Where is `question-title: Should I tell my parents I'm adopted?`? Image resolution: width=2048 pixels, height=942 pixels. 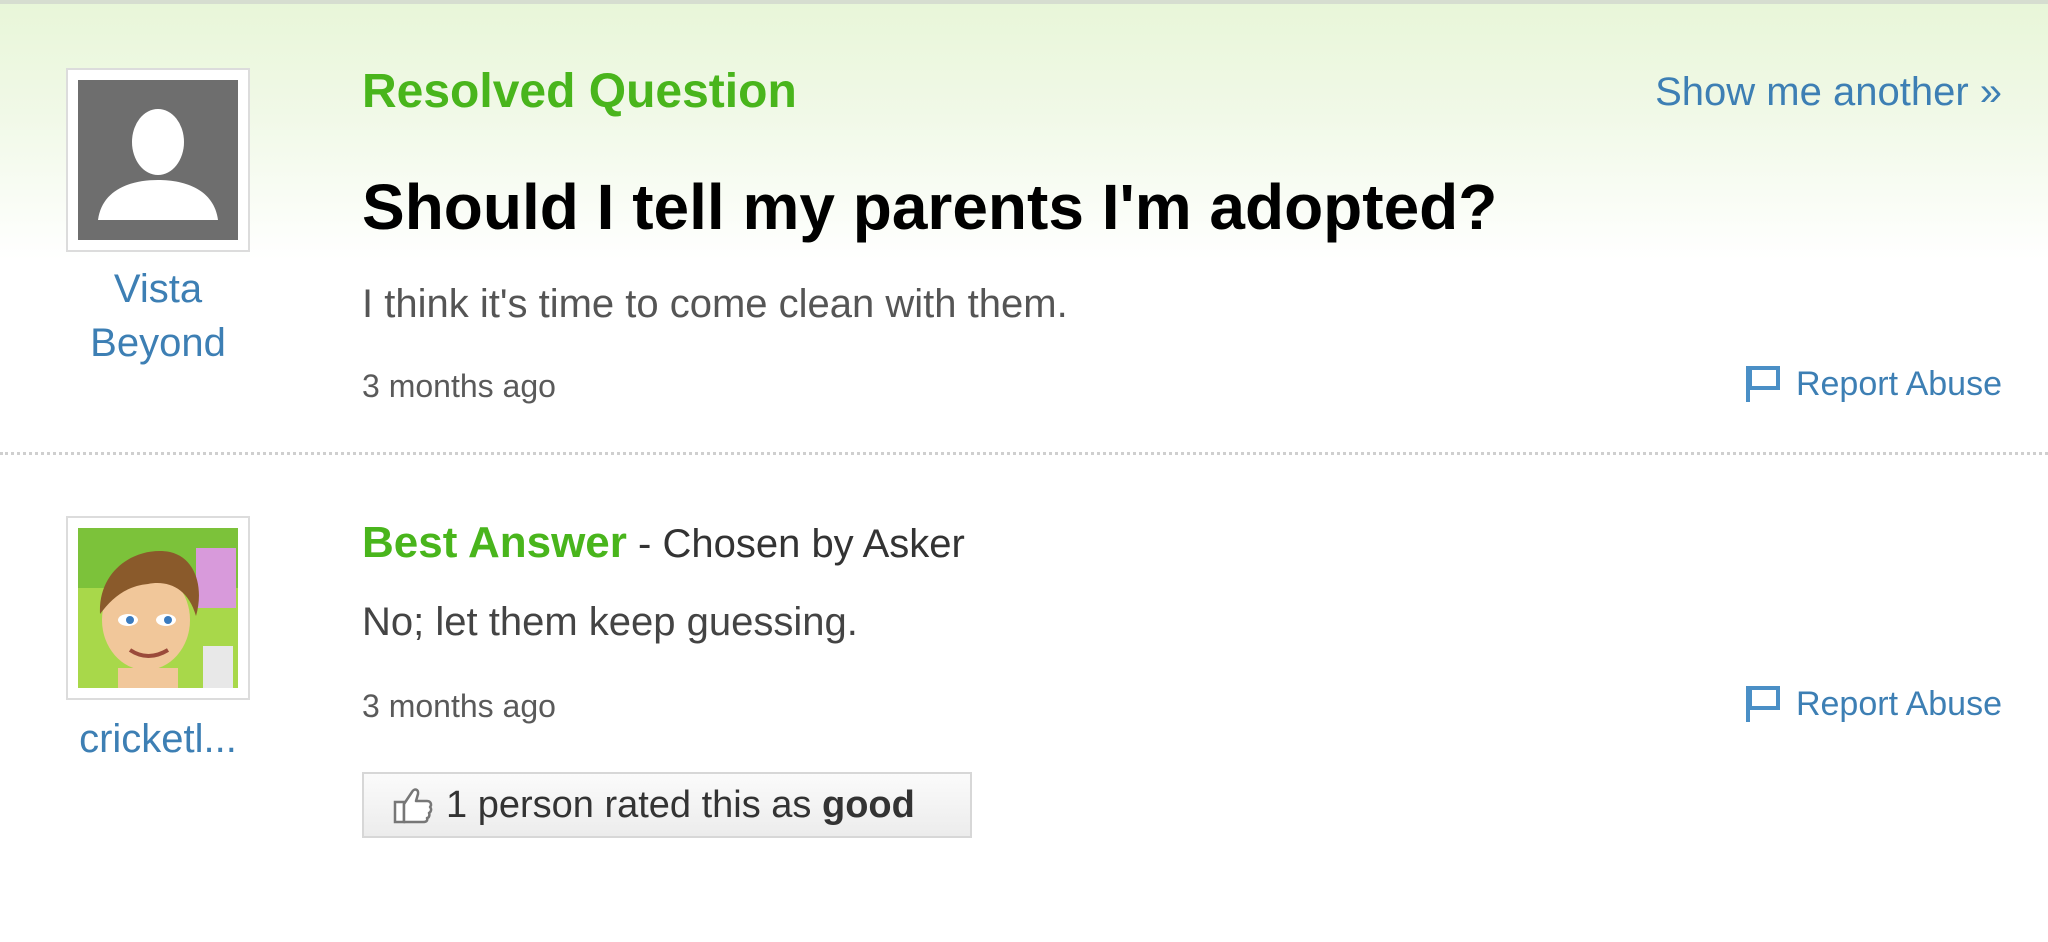
question-title: Should I tell my parents I'm adopted? is located at coordinates (930, 207).